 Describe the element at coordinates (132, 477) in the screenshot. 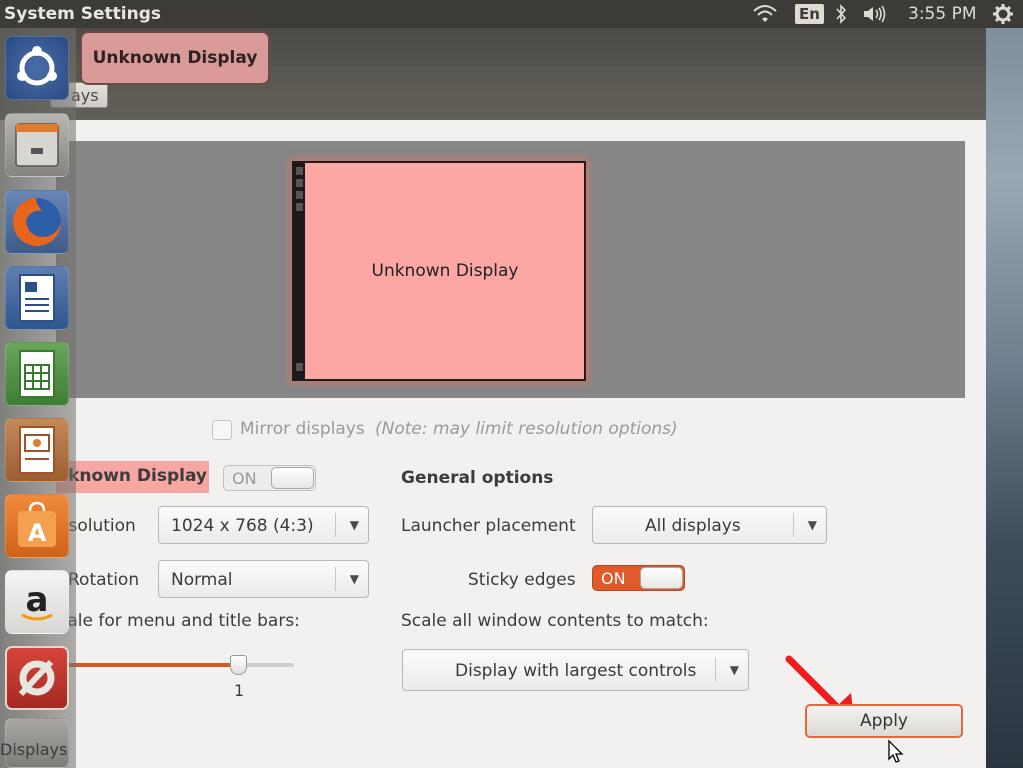

I see `display-section-name: nknown Display` at that location.